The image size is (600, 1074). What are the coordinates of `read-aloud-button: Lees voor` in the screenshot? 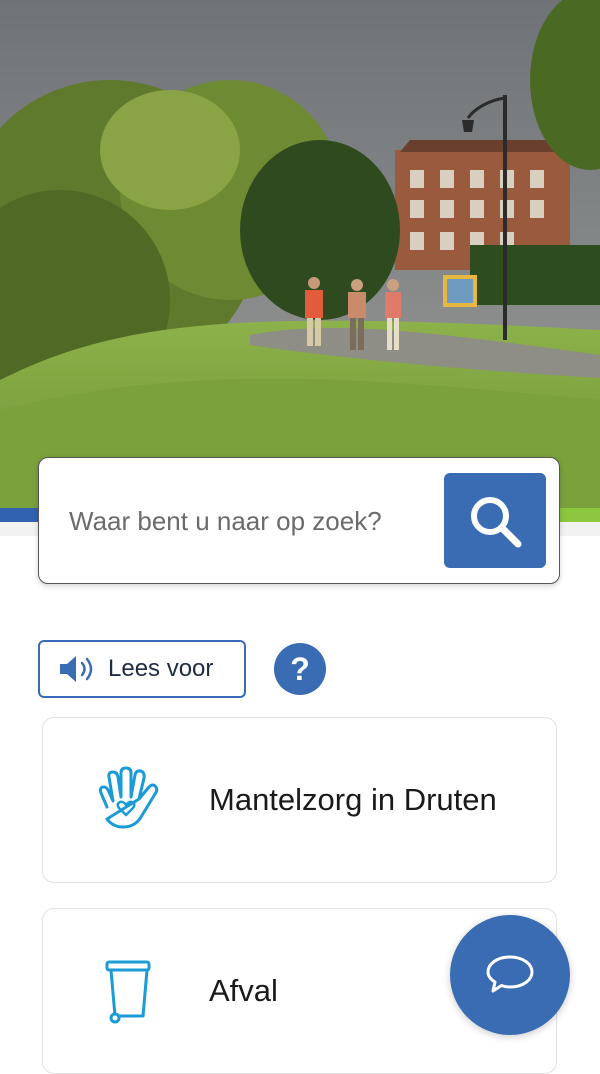 It's located at (142, 669).